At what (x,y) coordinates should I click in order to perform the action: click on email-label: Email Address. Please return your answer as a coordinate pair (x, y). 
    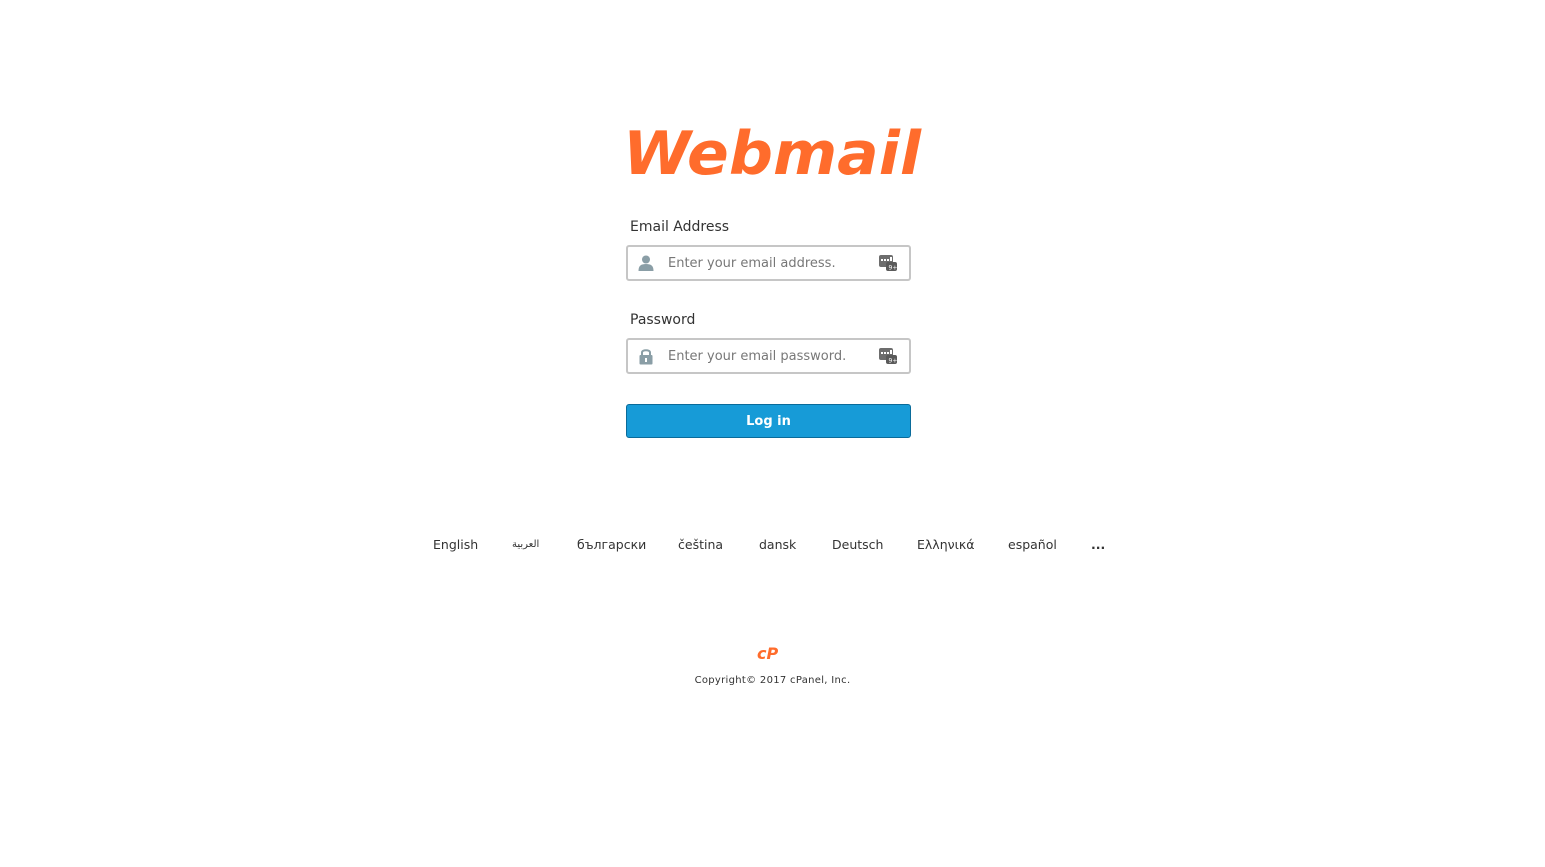
    Looking at the image, I should click on (680, 227).